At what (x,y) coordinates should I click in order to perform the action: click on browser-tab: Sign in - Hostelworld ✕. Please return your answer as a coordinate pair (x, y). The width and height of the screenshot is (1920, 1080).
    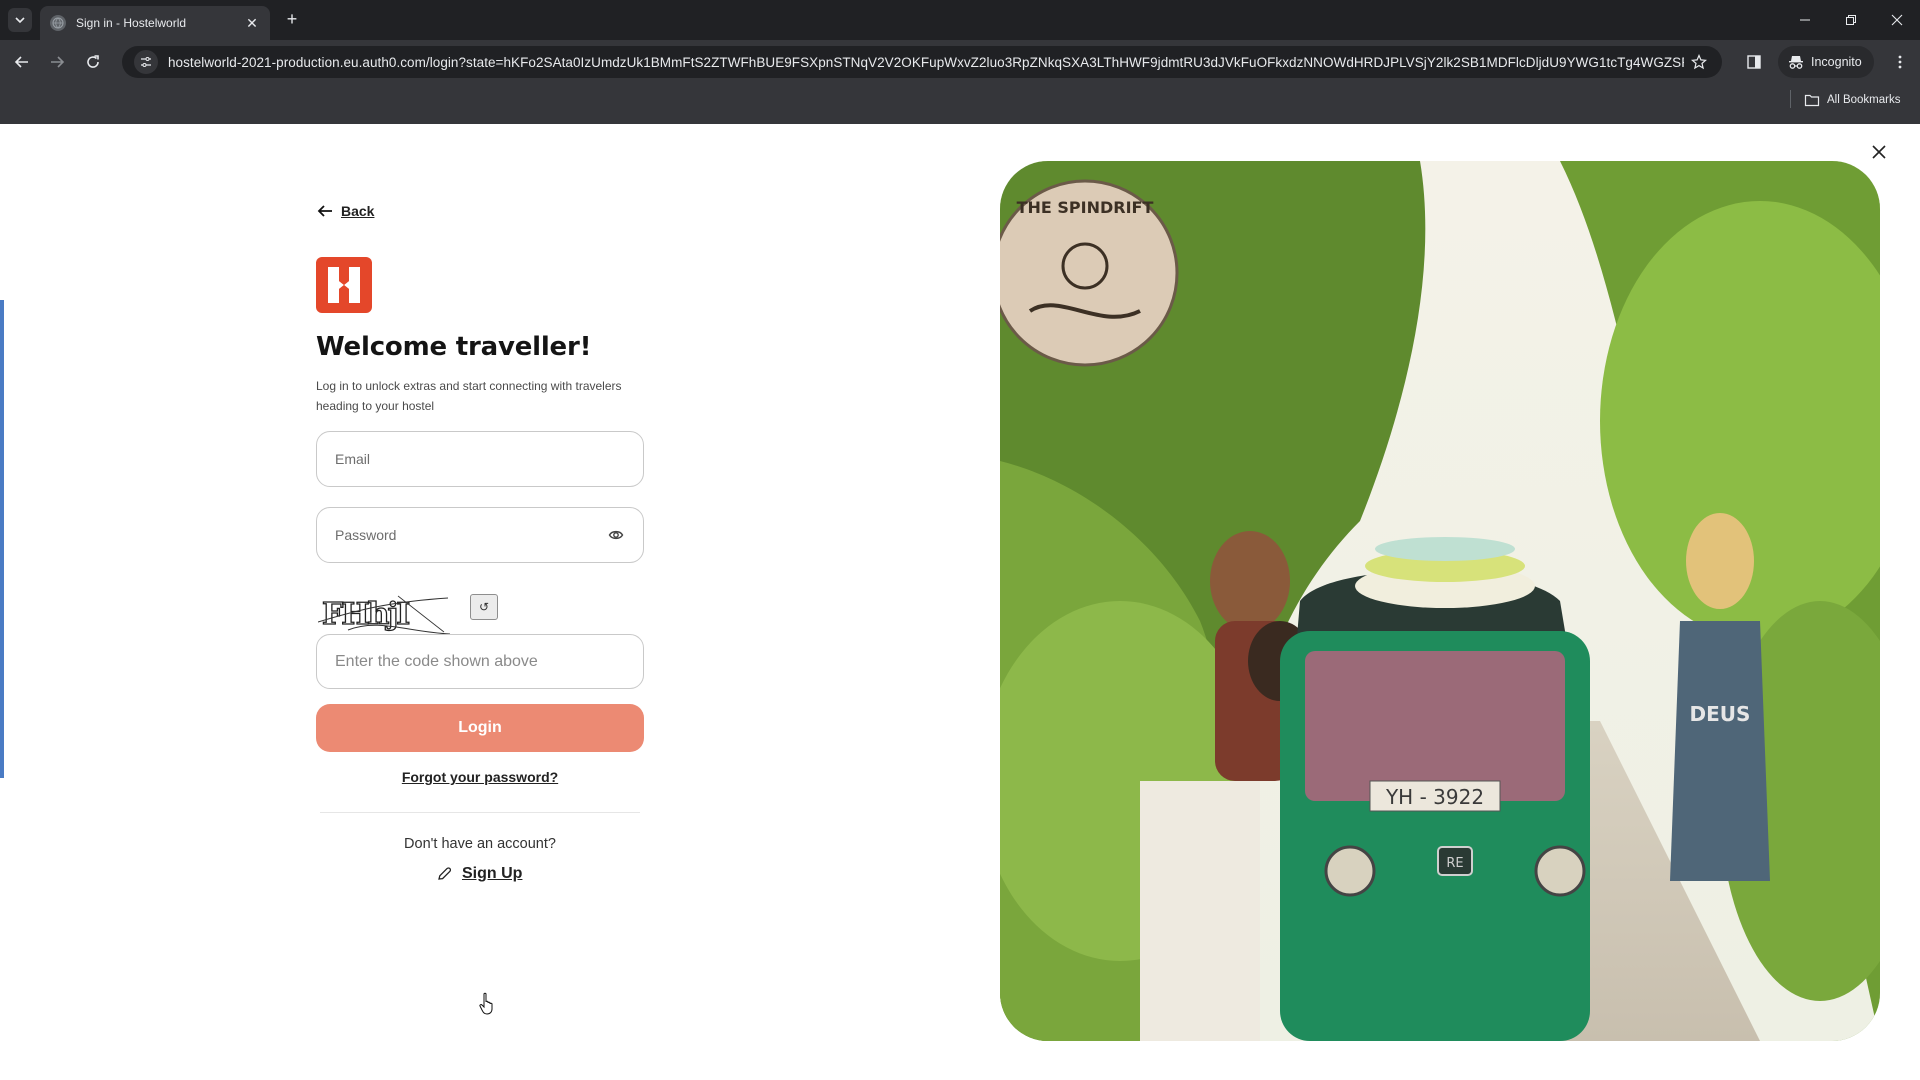
    Looking at the image, I should click on (155, 23).